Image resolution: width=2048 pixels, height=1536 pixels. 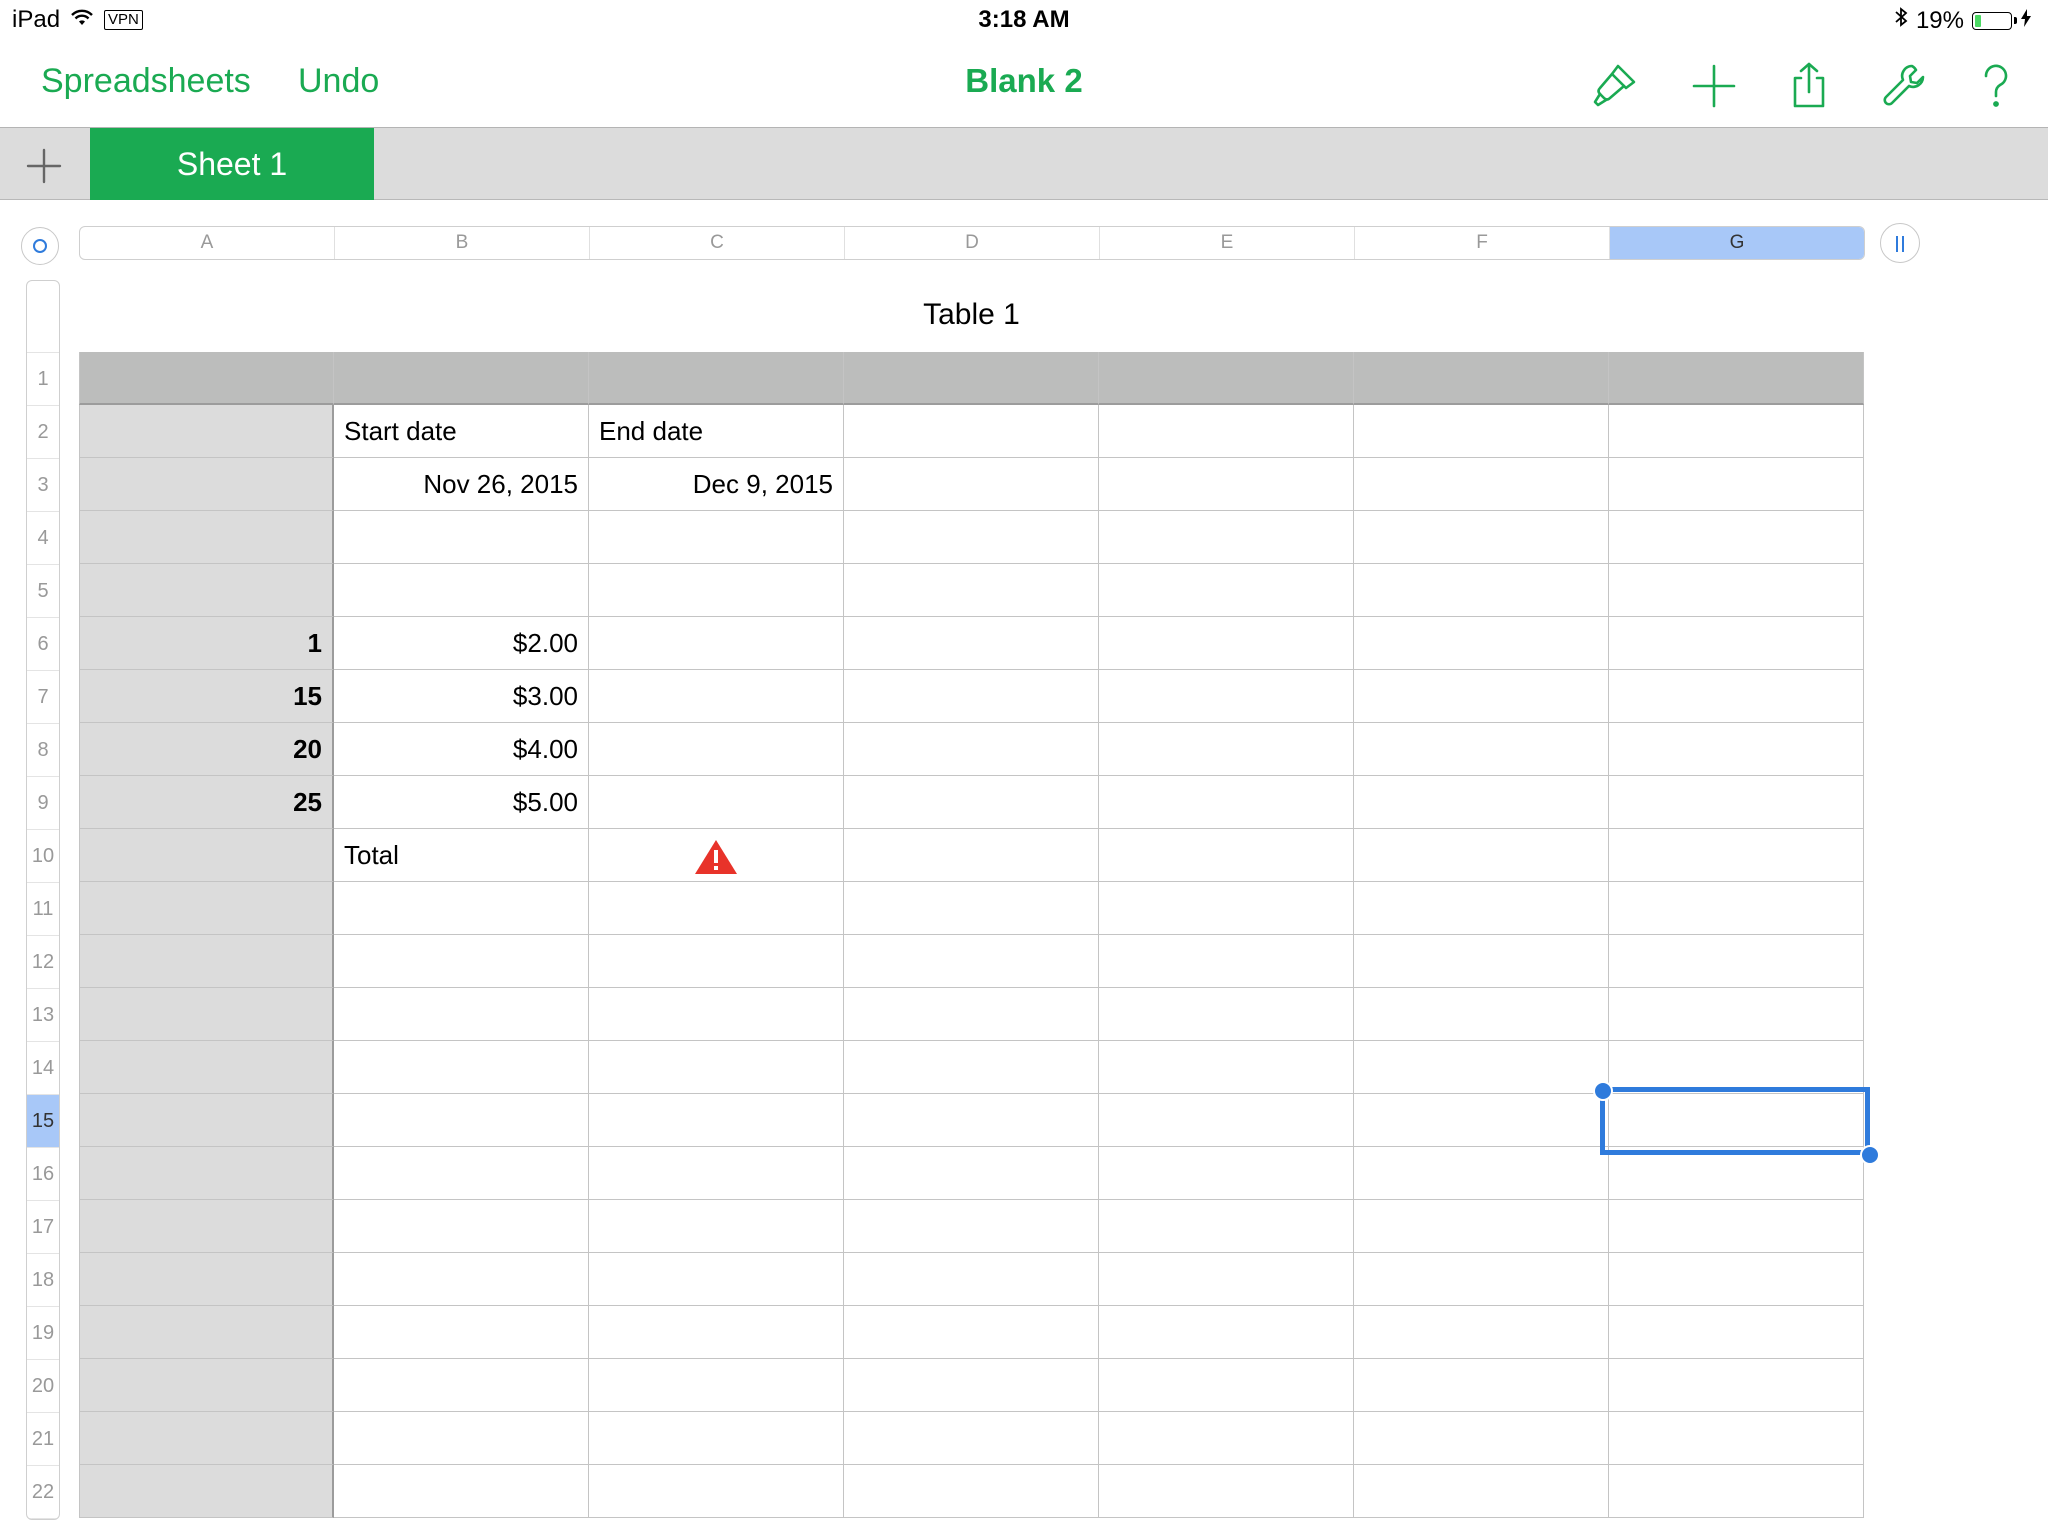 I want to click on cell-d9, so click(x=971, y=802).